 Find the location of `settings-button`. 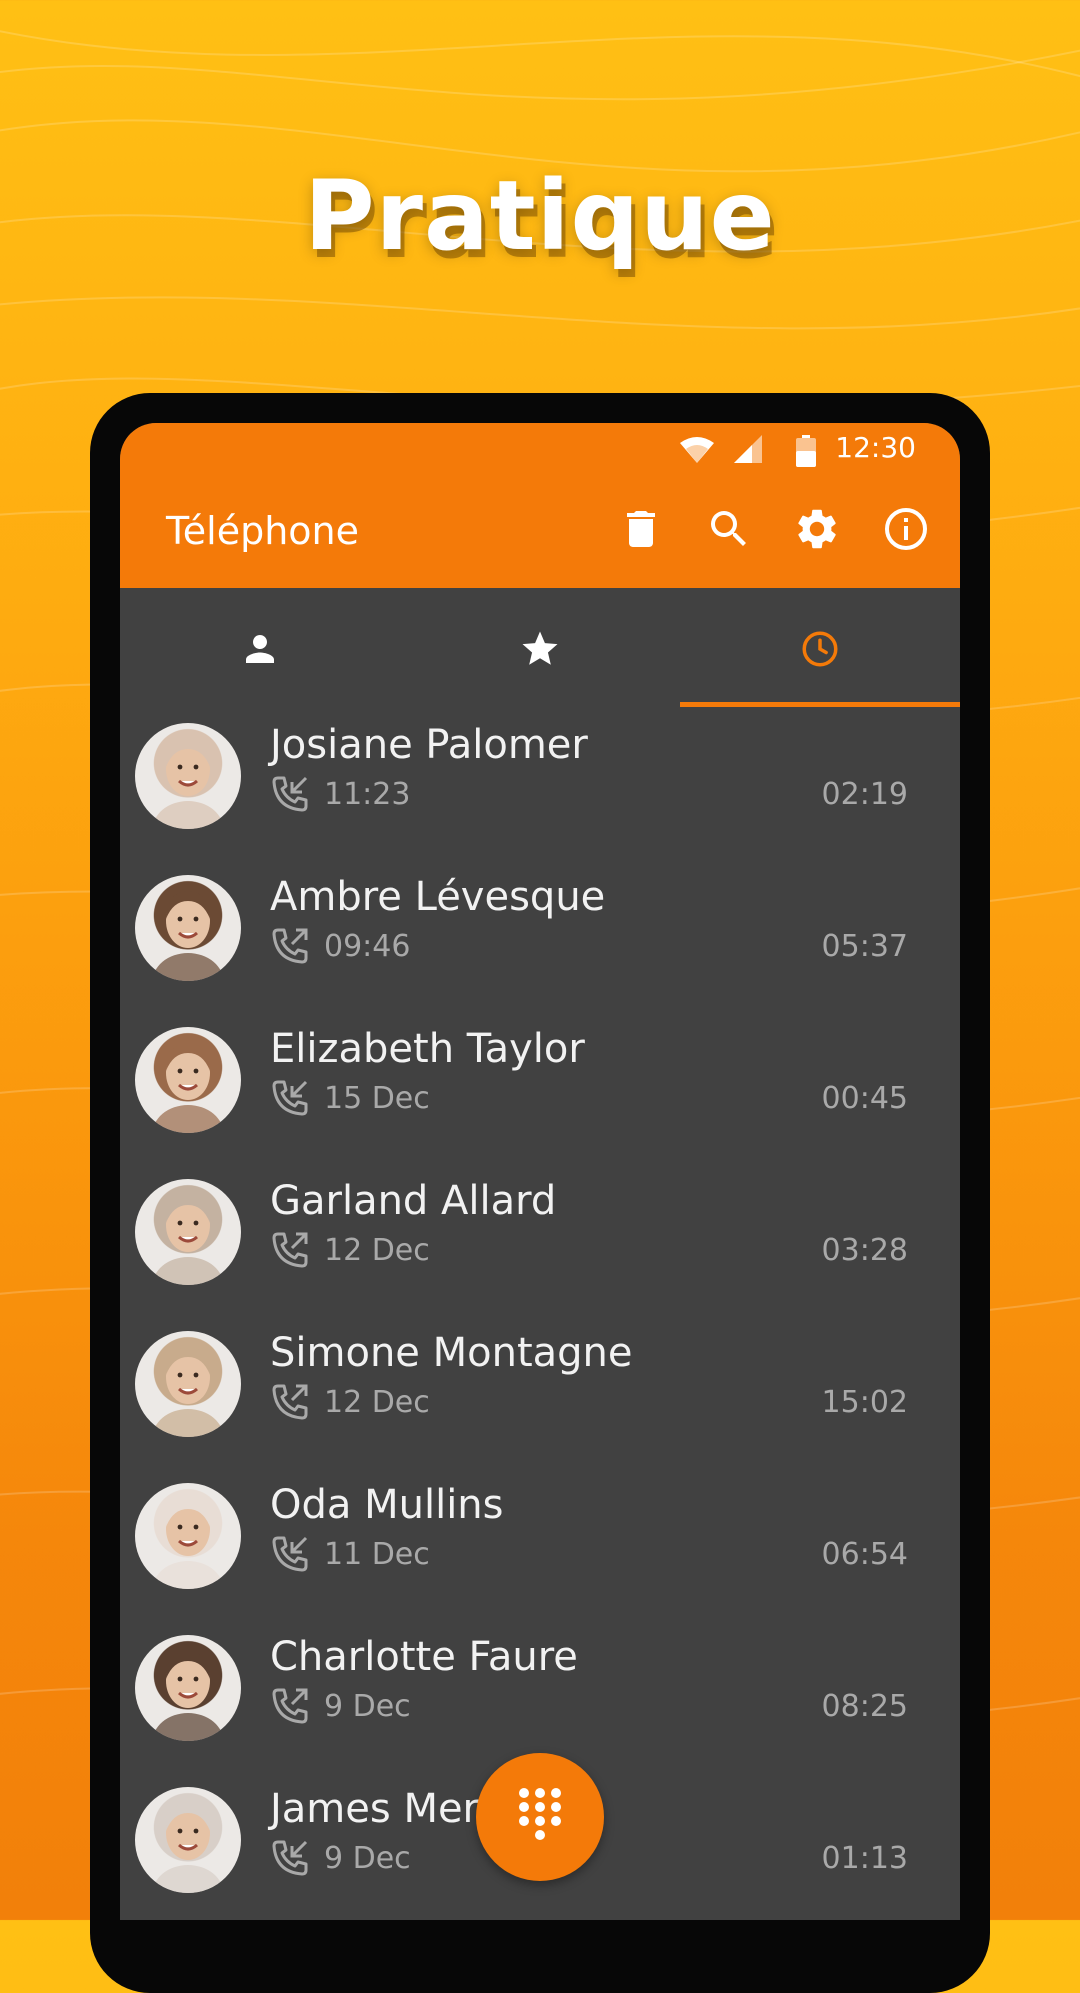

settings-button is located at coordinates (817, 529).